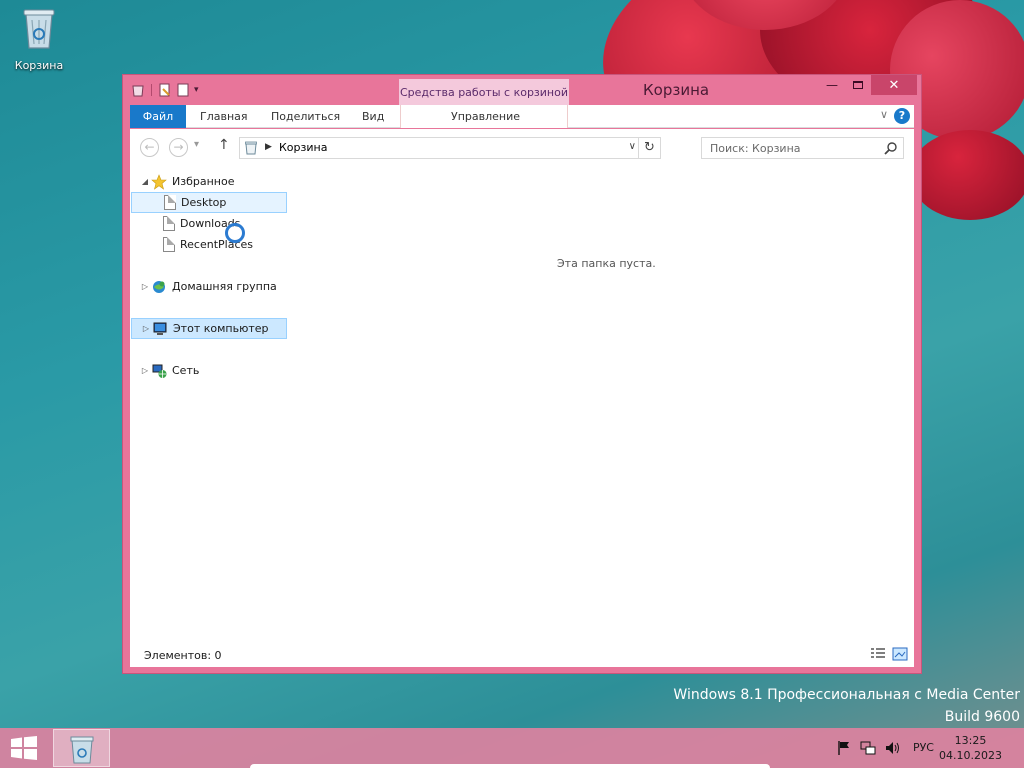 The width and height of the screenshot is (1024, 768). Describe the element at coordinates (158, 116) in the screenshot. I see `tab-file: Файл` at that location.